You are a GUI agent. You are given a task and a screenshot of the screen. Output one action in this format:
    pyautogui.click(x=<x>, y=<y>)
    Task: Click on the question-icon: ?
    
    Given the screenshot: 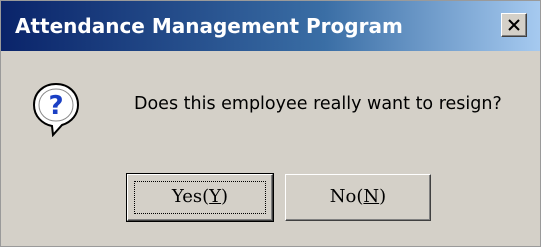 What is the action you would take?
    pyautogui.click(x=56, y=109)
    